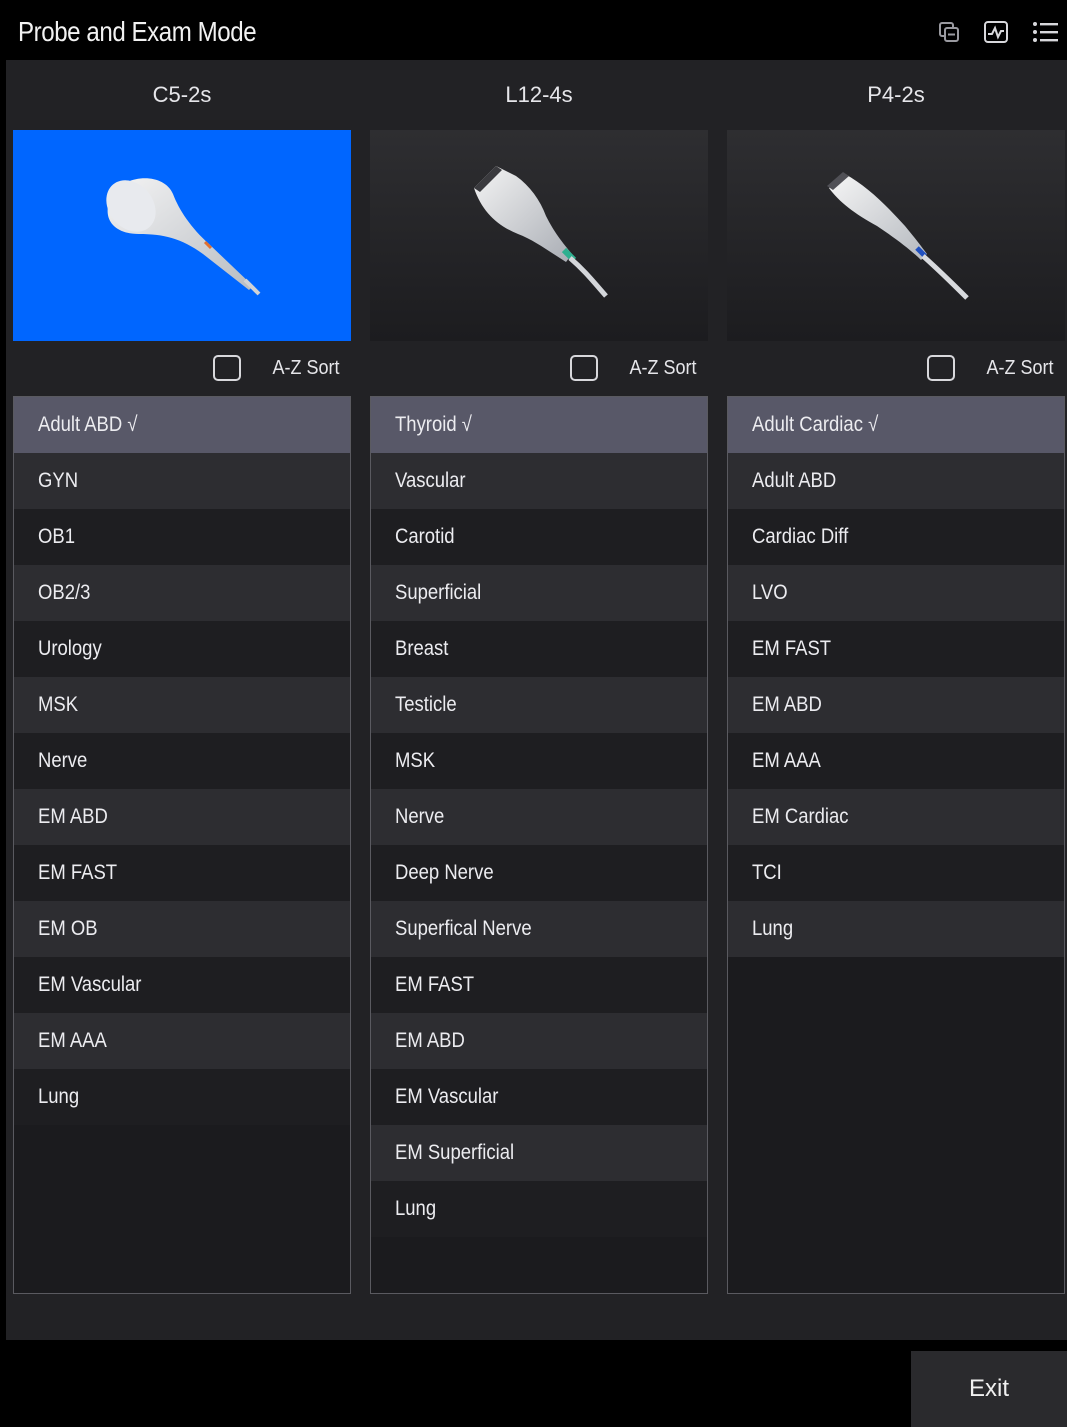 This screenshot has width=1067, height=1427. I want to click on exam-item: LVO, so click(896, 593).